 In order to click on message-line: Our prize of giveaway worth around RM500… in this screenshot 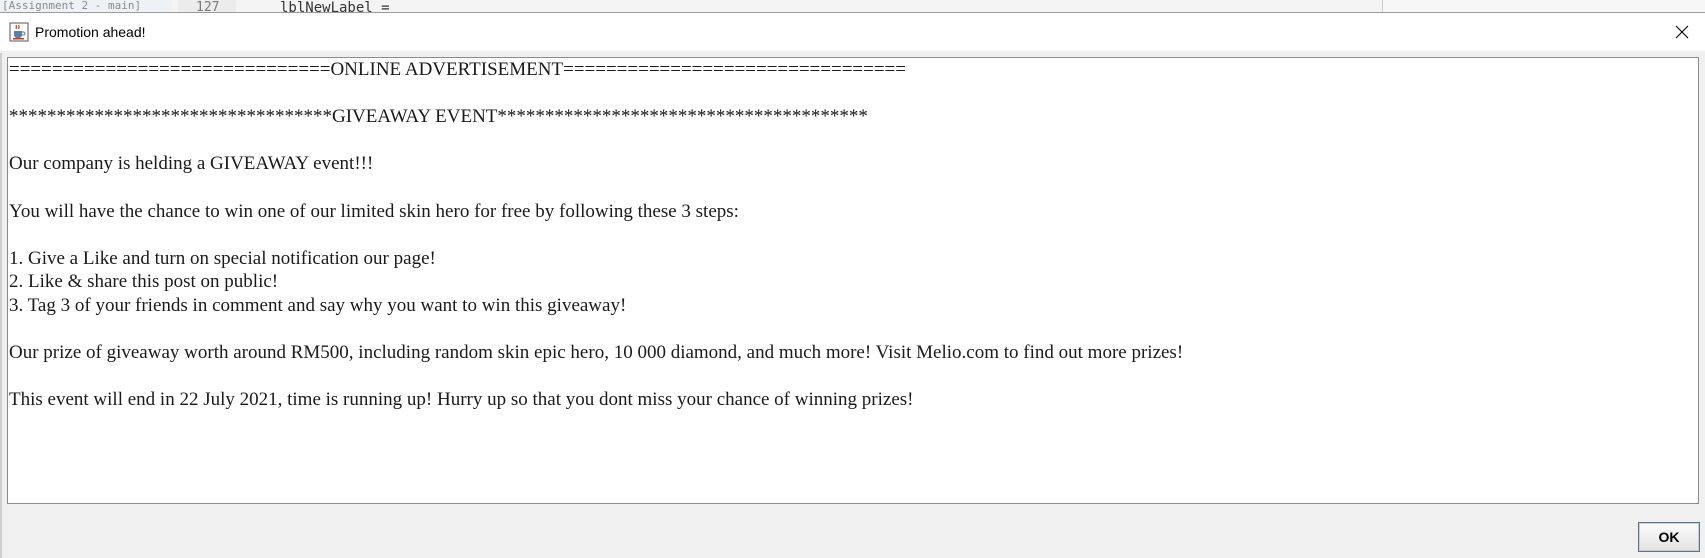, I will do `click(596, 353)`.